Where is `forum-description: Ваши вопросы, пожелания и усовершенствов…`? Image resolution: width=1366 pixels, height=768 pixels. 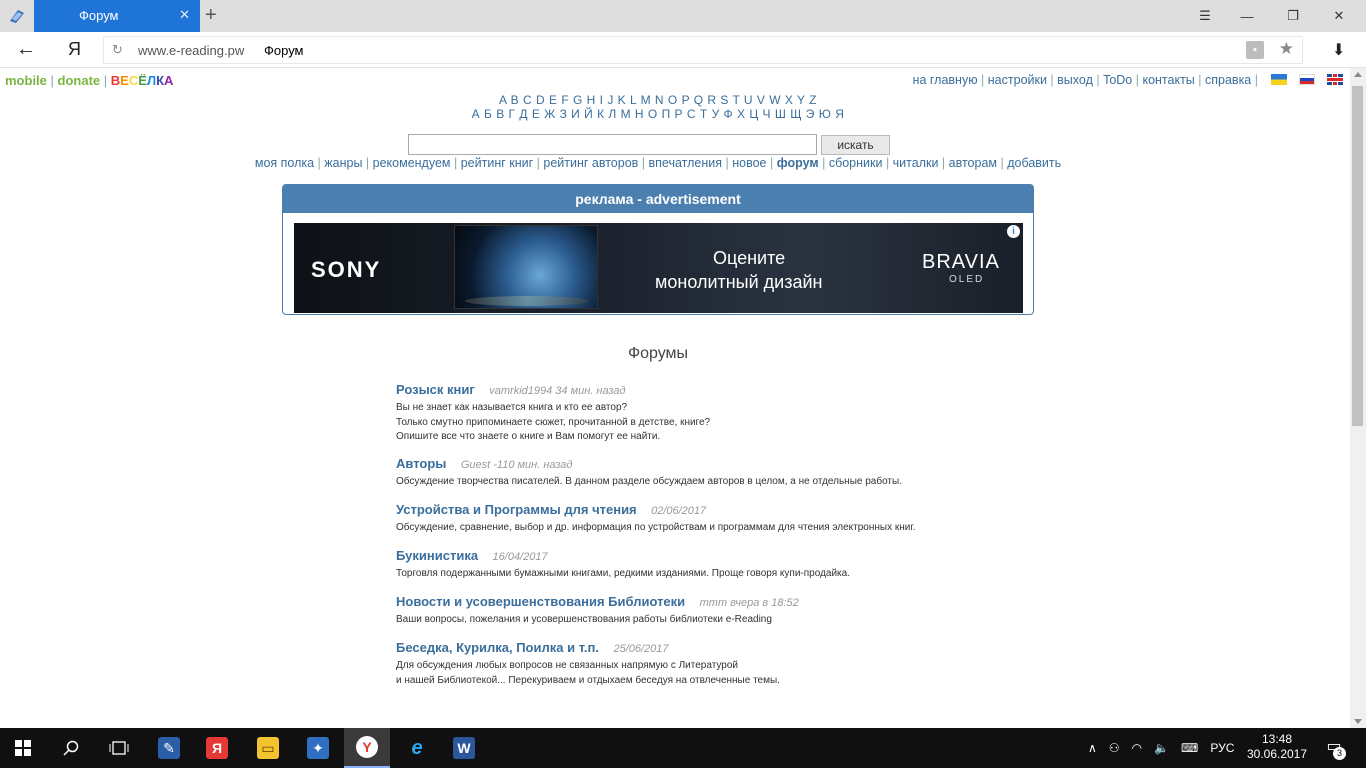 forum-description: Ваши вопросы, пожелания и усовершенствов… is located at coordinates (584, 619).